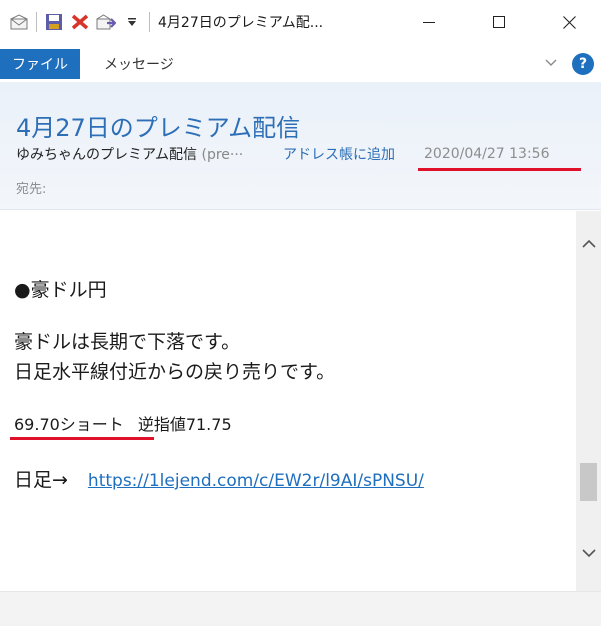  What do you see at coordinates (588, 482) in the screenshot?
I see `scrollbar-thumb` at bounding box center [588, 482].